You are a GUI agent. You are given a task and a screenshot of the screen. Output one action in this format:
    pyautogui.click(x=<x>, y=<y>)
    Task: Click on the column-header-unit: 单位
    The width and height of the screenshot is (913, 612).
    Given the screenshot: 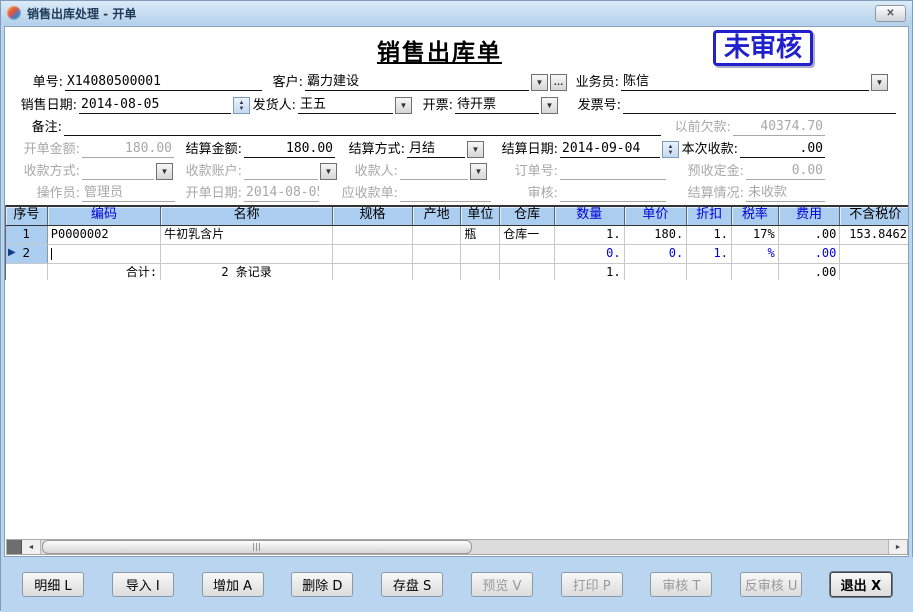 What is the action you would take?
    pyautogui.click(x=481, y=216)
    